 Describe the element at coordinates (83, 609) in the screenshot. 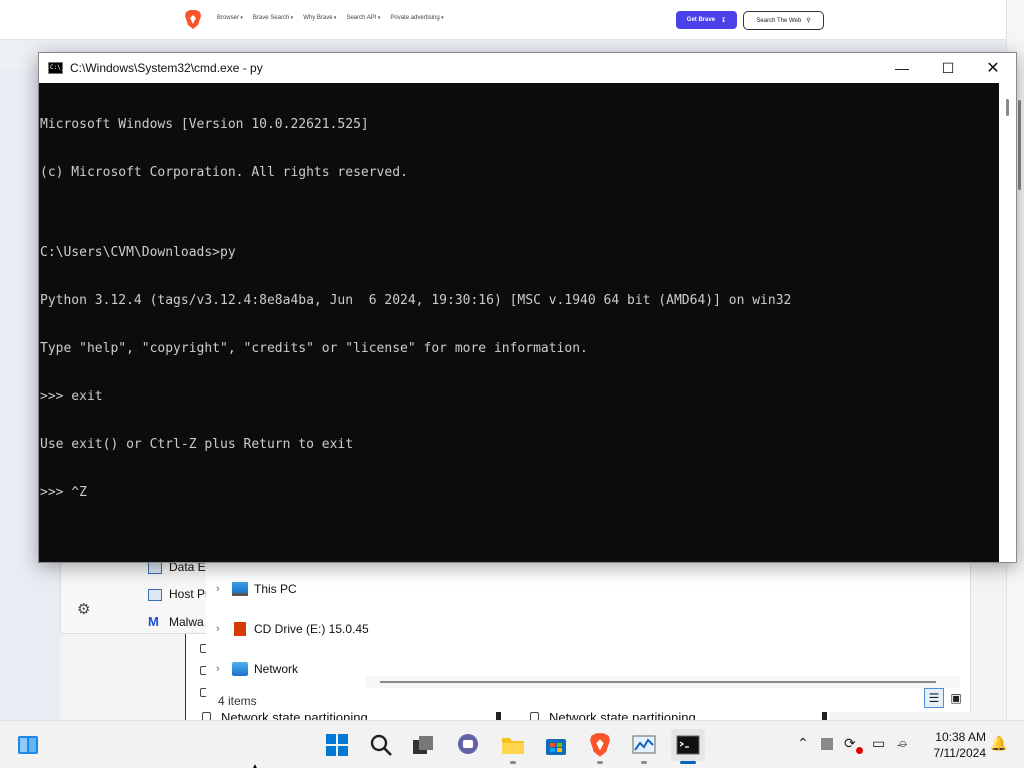

I see `gear-icon: ⚙` at that location.